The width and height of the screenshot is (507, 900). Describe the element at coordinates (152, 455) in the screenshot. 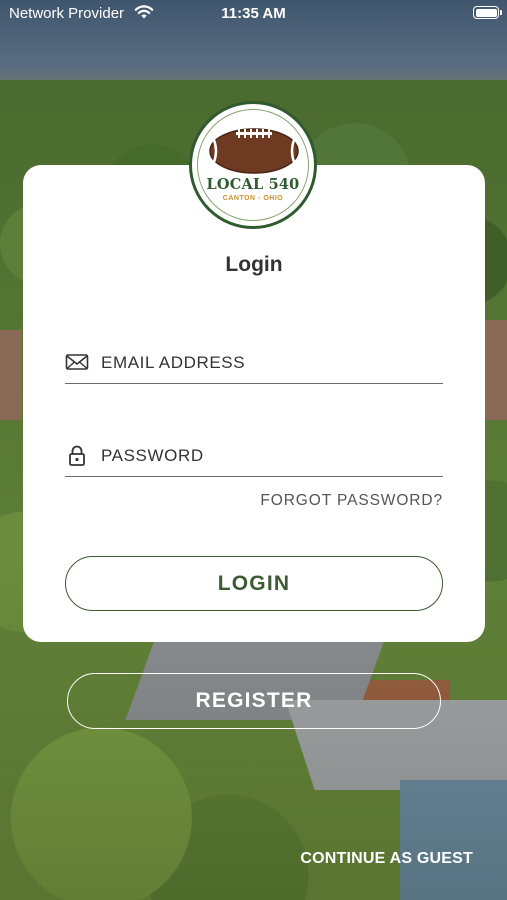

I see `password-placeholder: PASSWORD` at that location.